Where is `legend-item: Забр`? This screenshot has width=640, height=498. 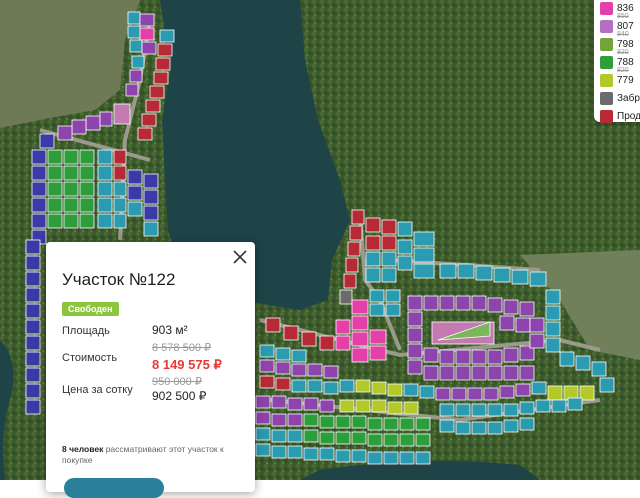
legend-item: Забр is located at coordinates (620, 98).